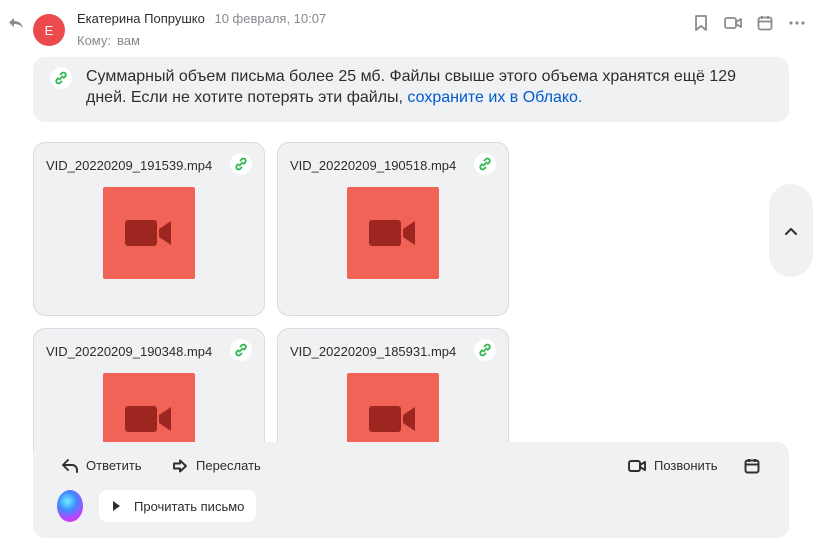  I want to click on attachment-name: VID_20220209_185931.mp4, so click(373, 351).